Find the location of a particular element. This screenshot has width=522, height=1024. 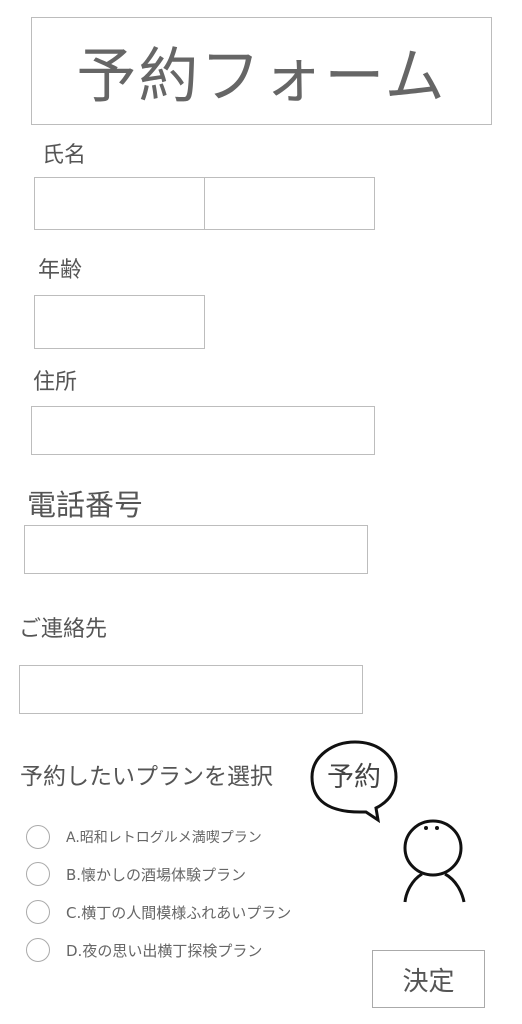

last-name-field is located at coordinates (119, 203).